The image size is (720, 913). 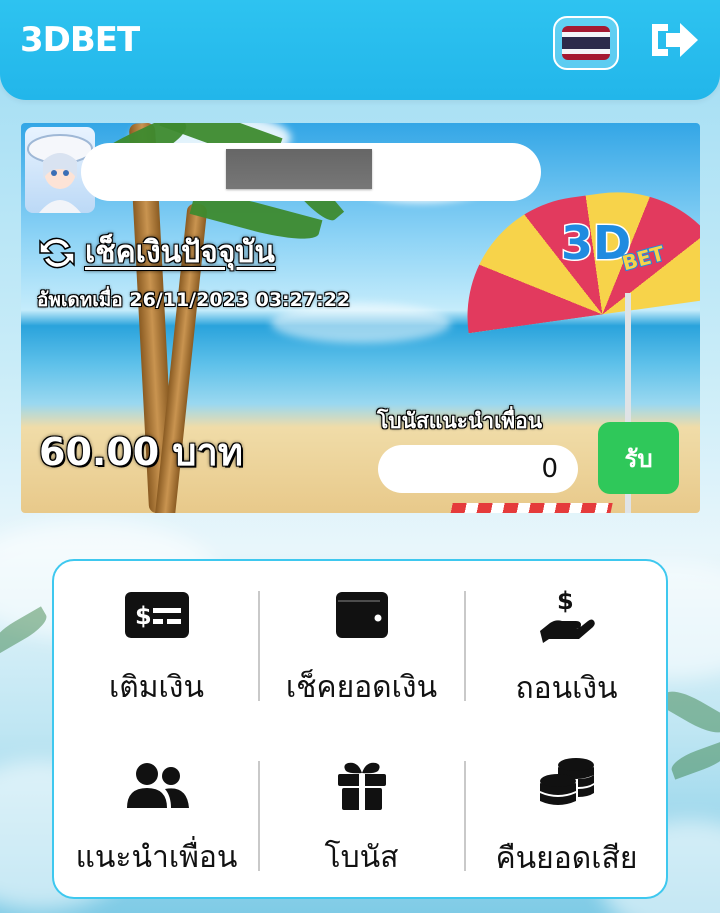 What do you see at coordinates (566, 688) in the screenshot?
I see `menu-item-label: ถอนเงิน` at bounding box center [566, 688].